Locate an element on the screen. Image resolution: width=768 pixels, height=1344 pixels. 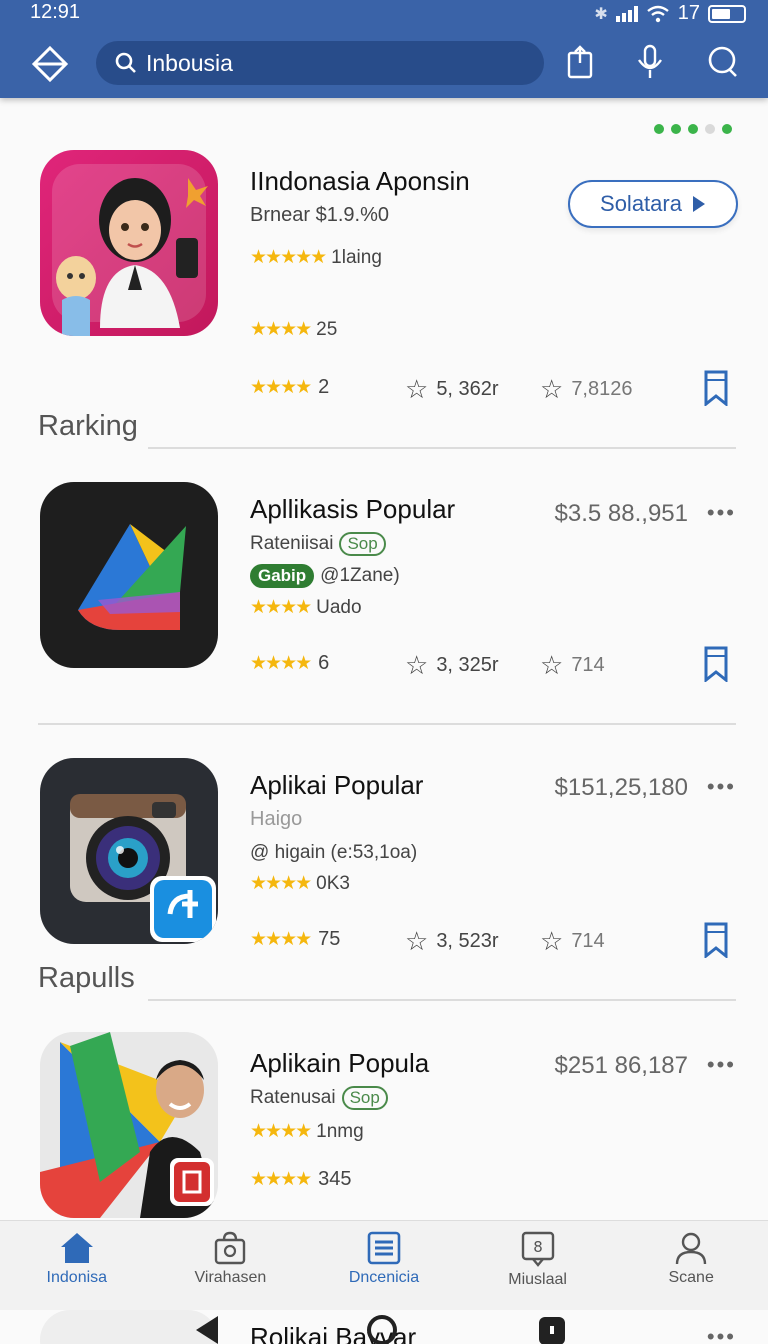
subtitle-row: Ratenusai Sop is located at coordinates (319, 1098).